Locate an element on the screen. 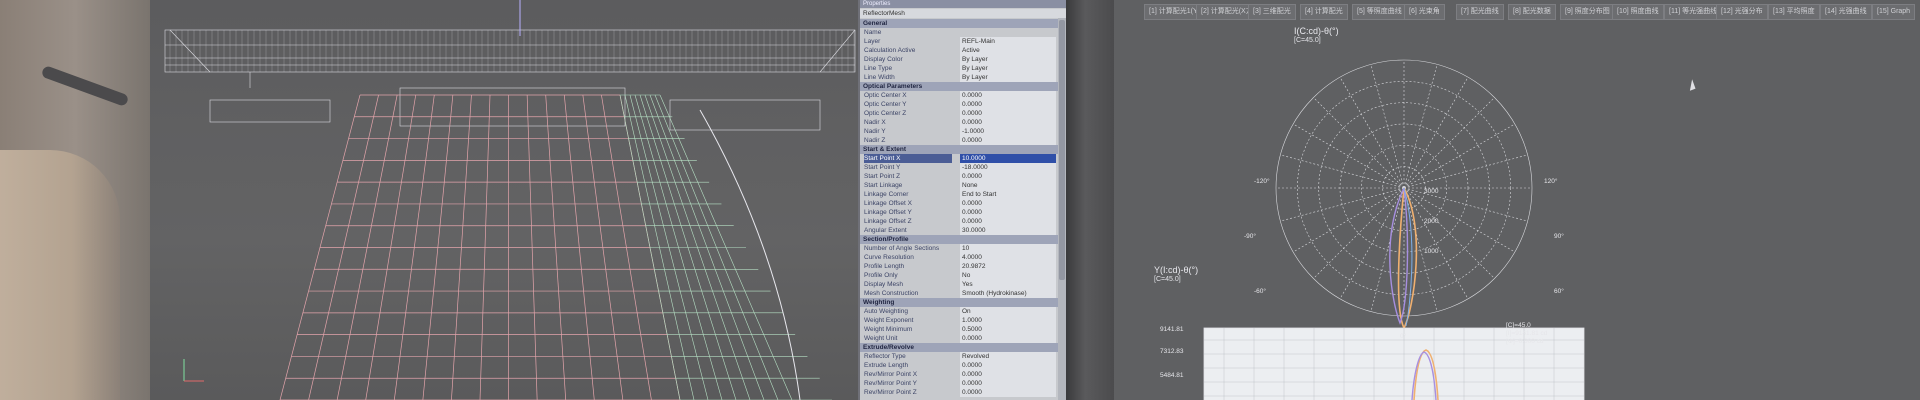  property-row: Nadir Y -1.0000 is located at coordinates (959, 131).